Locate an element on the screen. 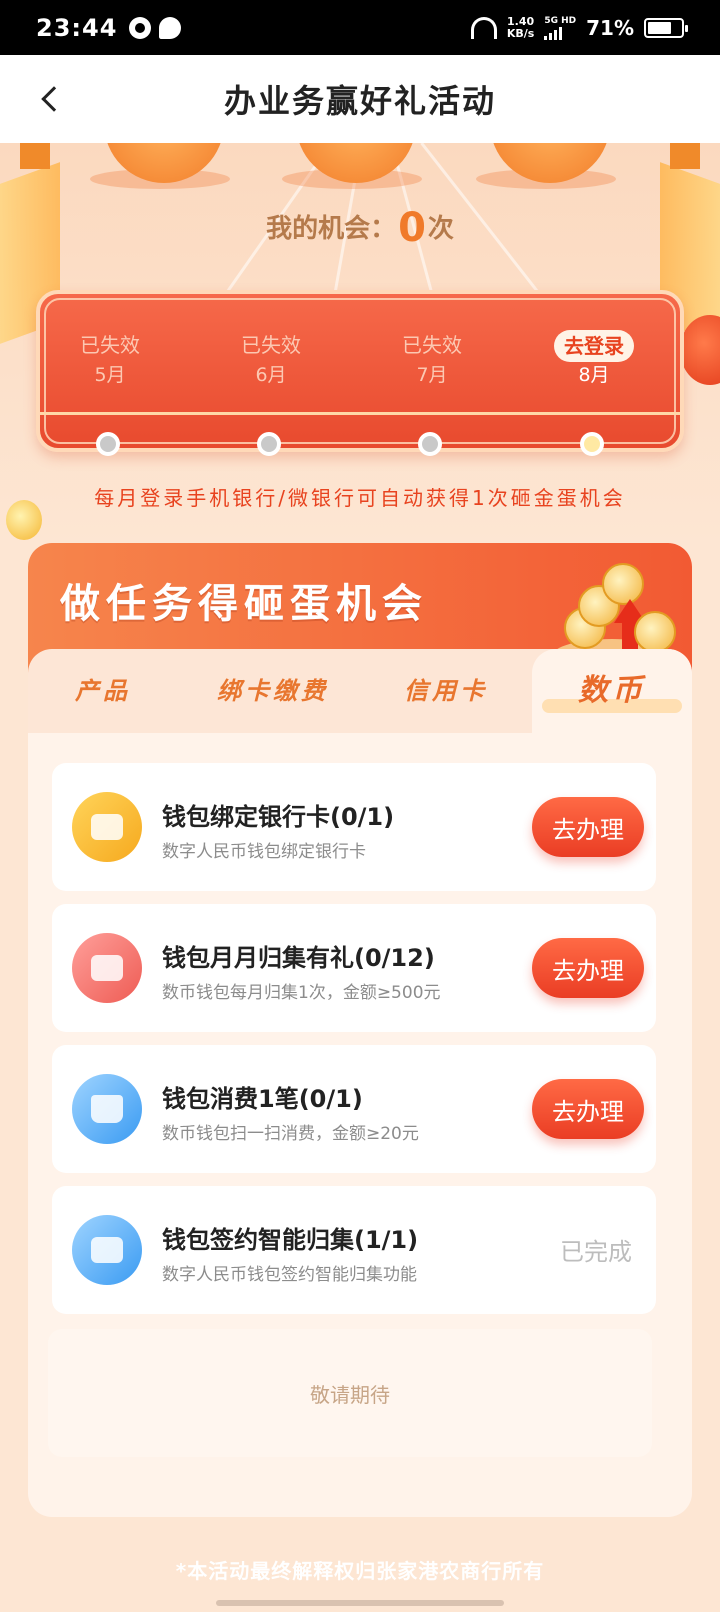  tab-products: 产品 is located at coordinates (103, 691).